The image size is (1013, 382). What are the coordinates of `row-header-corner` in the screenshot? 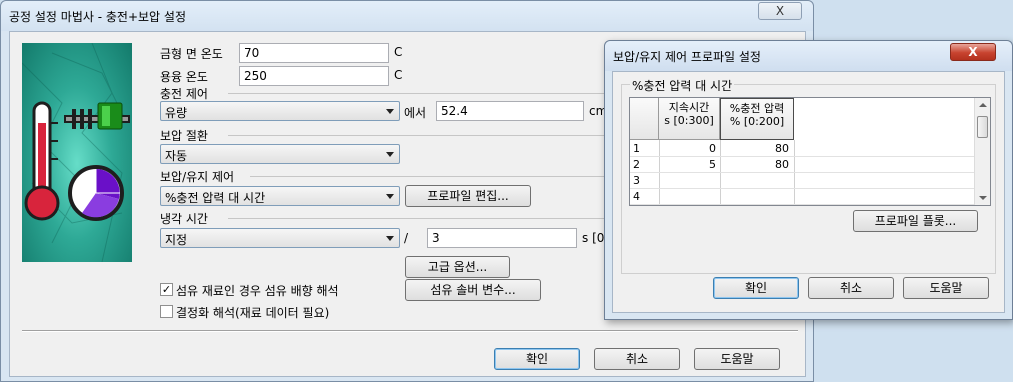 It's located at (644, 119).